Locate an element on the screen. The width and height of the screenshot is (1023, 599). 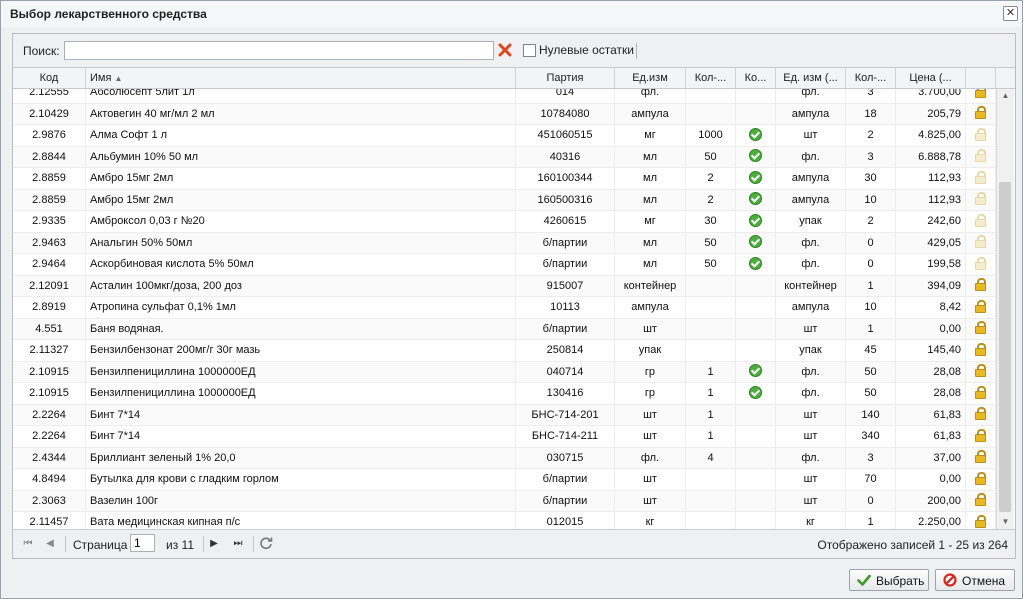
vertical-scrollbar: ▲ ▼ is located at coordinates (1005, 309).